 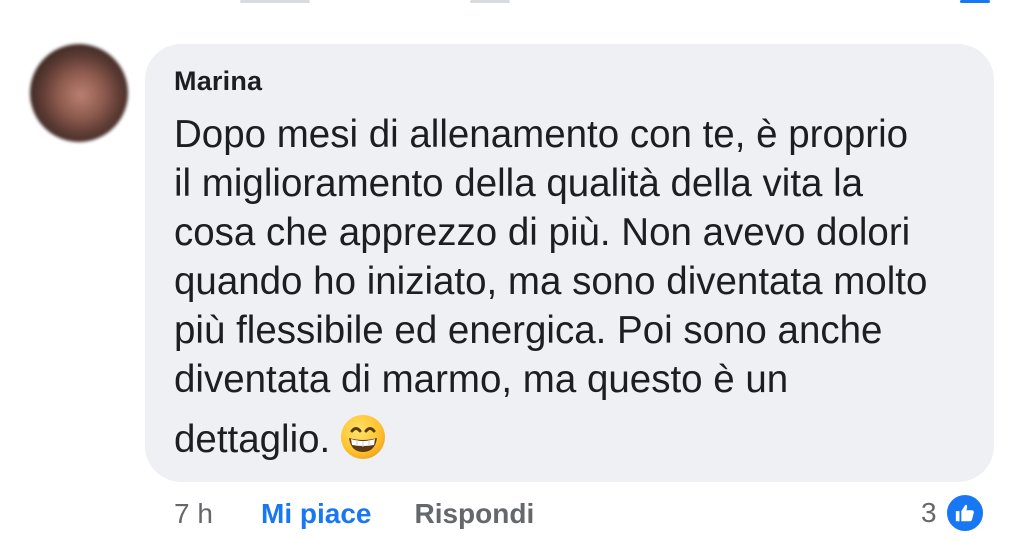 I want to click on comment-line: dettaglio., so click(x=252, y=439).